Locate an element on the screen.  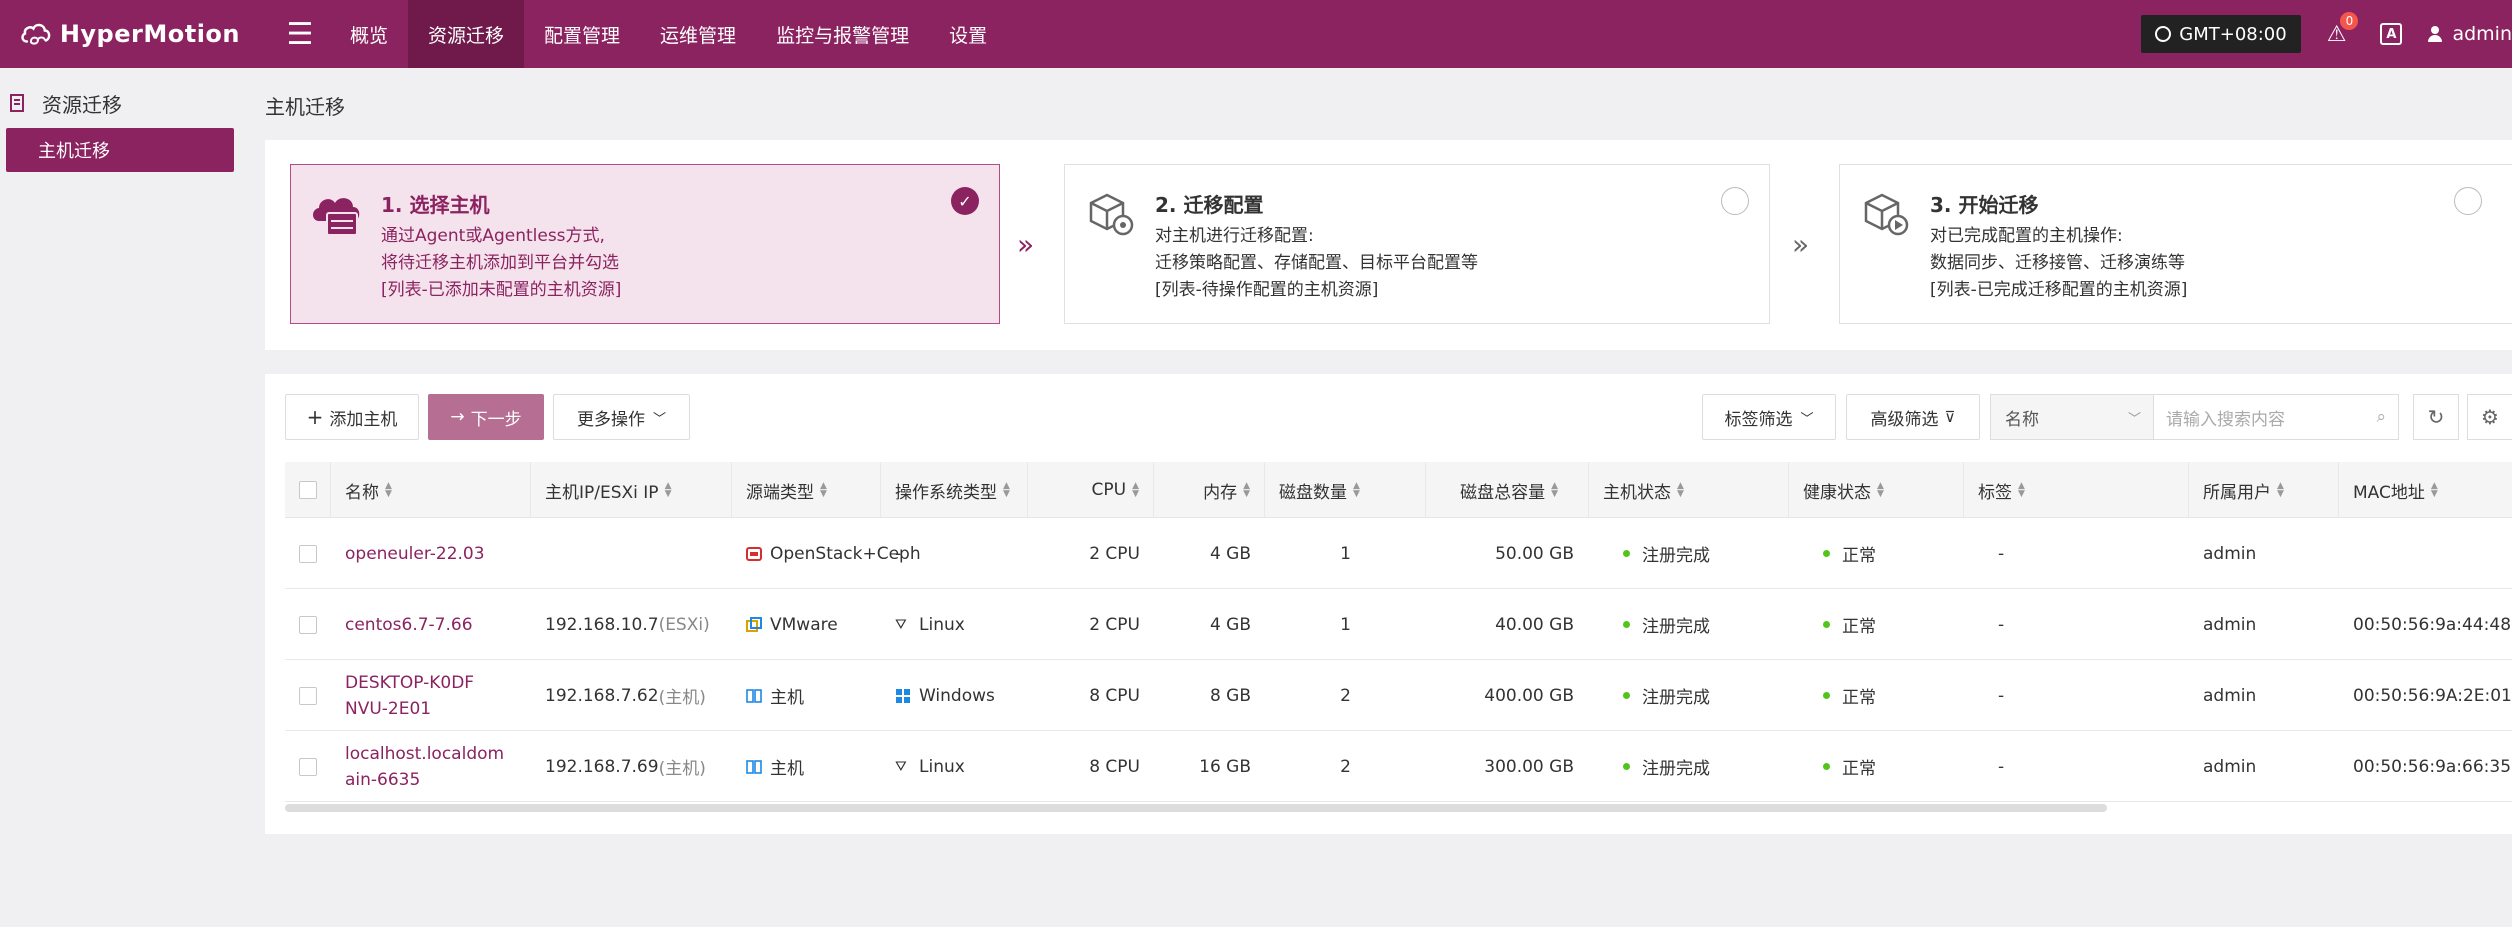
search-field-select: 名称 ﹀ is located at coordinates (2072, 417).